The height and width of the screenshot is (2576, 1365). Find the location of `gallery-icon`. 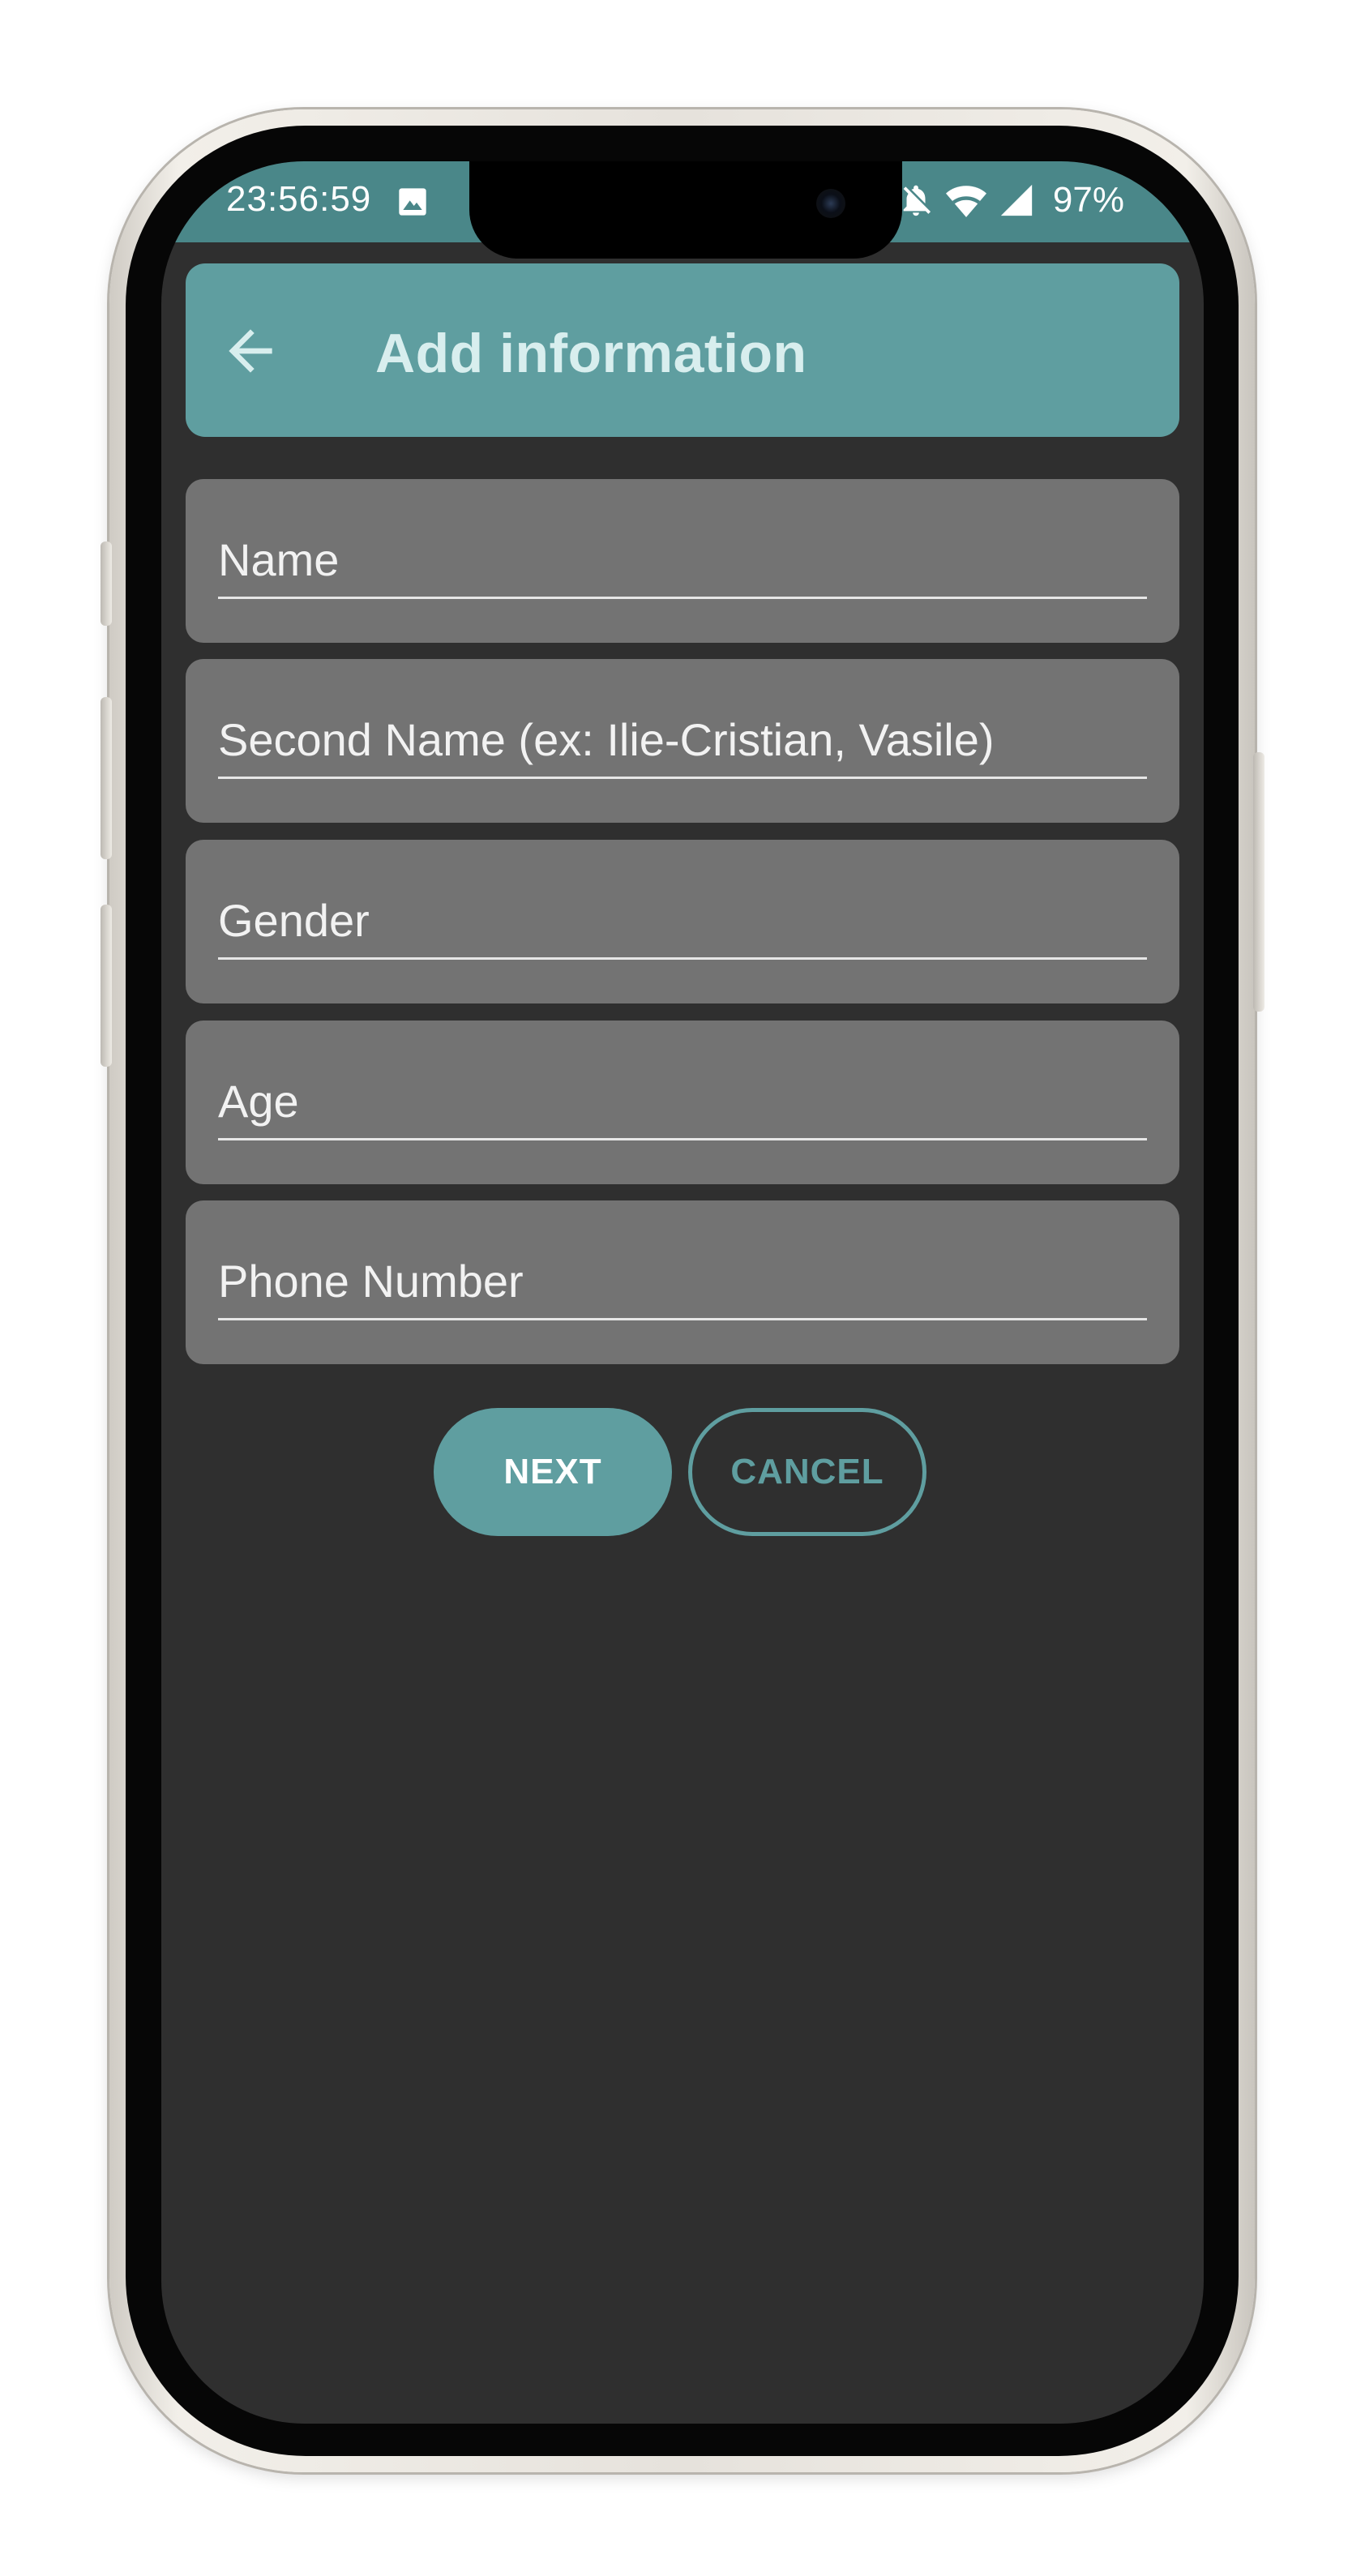

gallery-icon is located at coordinates (412, 202).